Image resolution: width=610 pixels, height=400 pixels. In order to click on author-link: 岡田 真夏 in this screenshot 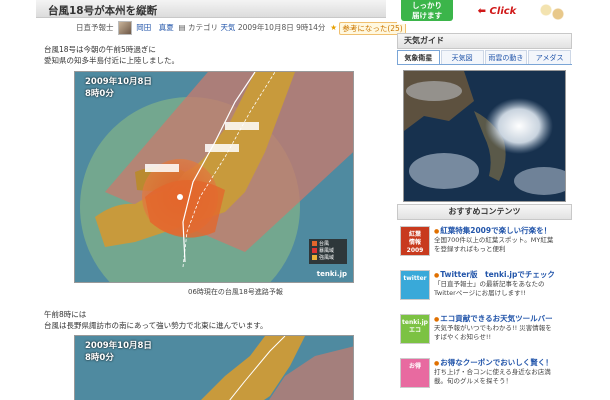, I will do `click(155, 28)`.